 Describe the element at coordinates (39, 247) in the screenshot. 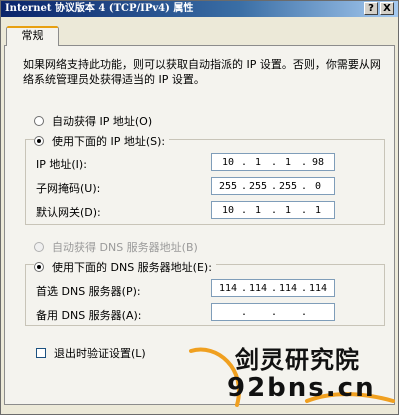

I see `dns-auto-radio` at that location.